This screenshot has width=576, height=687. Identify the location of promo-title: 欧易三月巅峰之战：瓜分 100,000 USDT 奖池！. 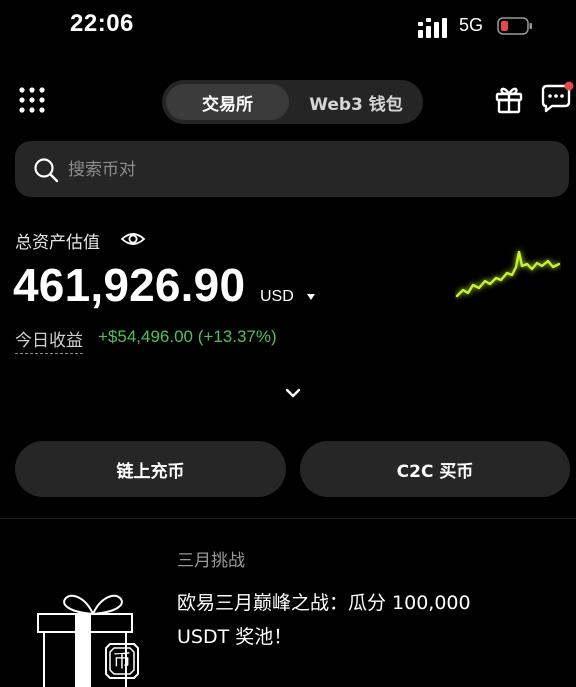
(367, 620).